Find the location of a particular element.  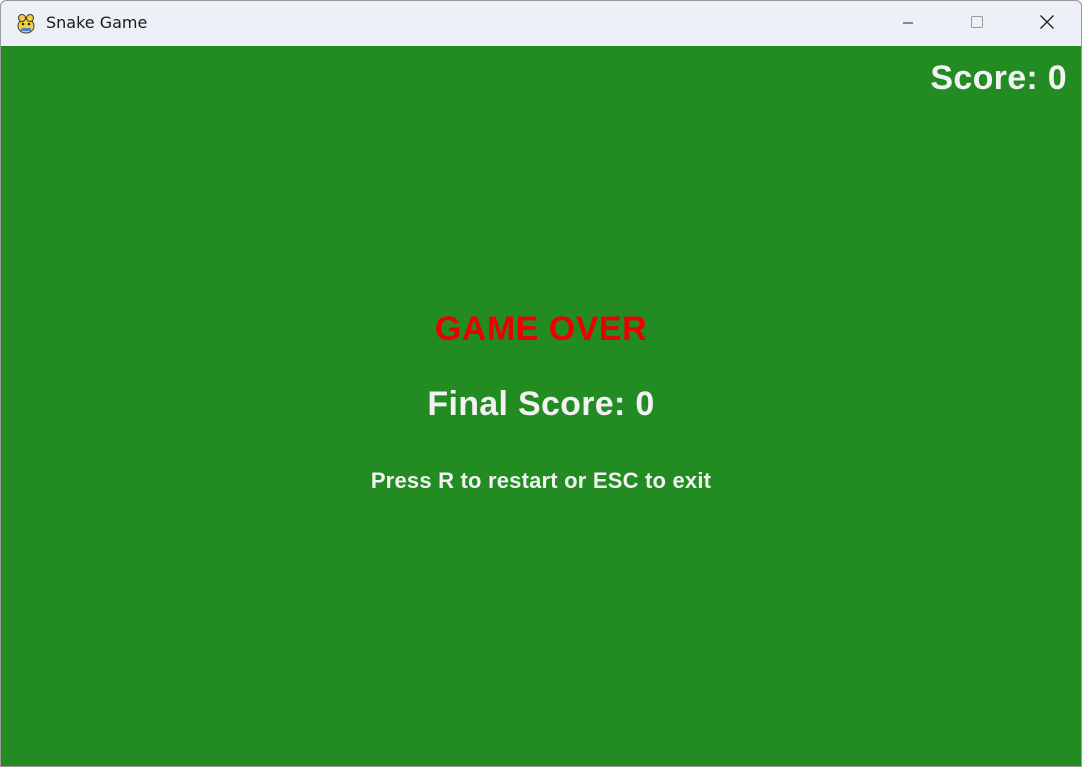

window-title: Snake Game is located at coordinates (97, 22).